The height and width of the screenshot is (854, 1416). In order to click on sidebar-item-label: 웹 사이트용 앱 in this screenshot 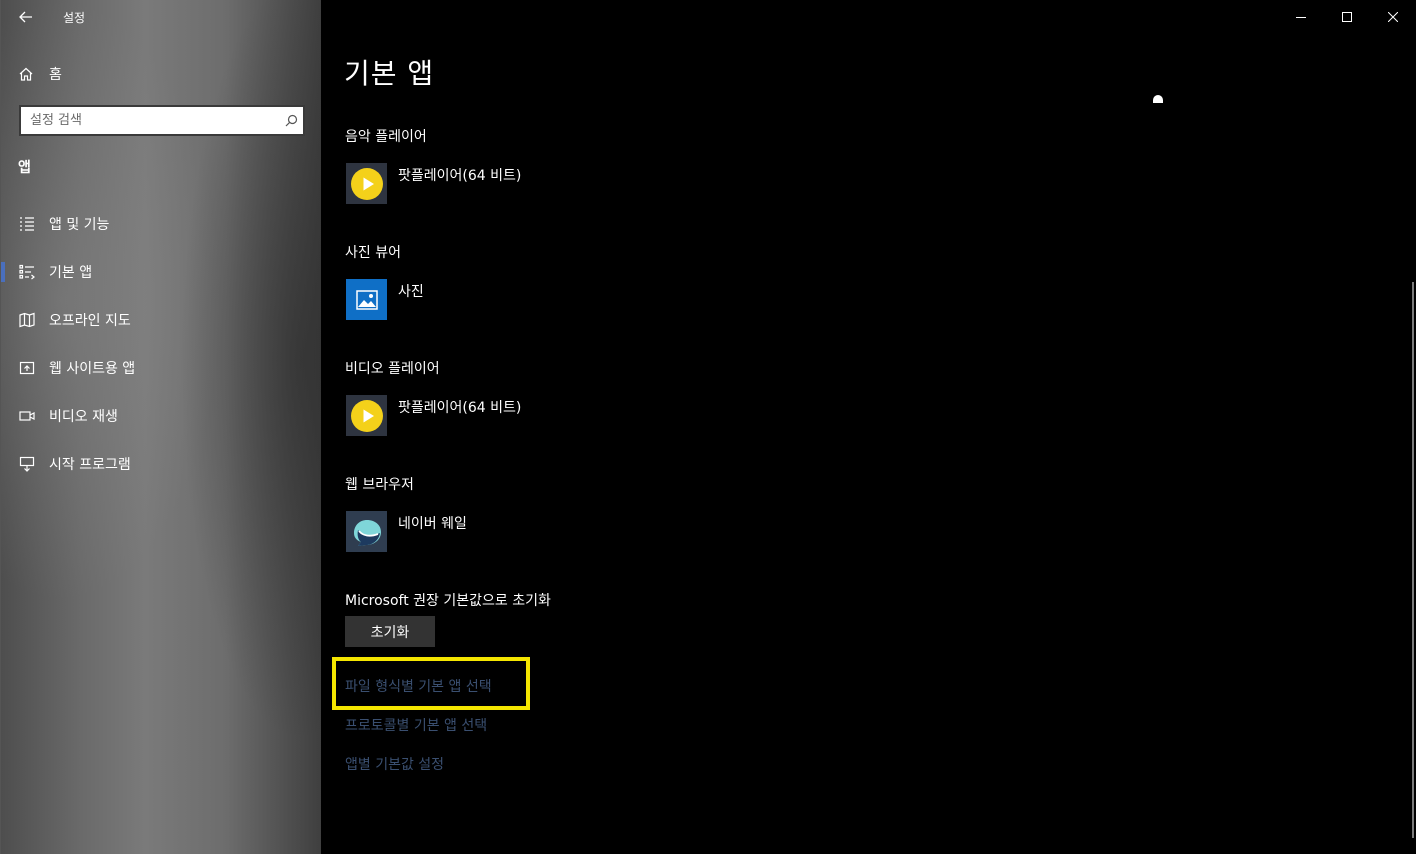, I will do `click(92, 369)`.